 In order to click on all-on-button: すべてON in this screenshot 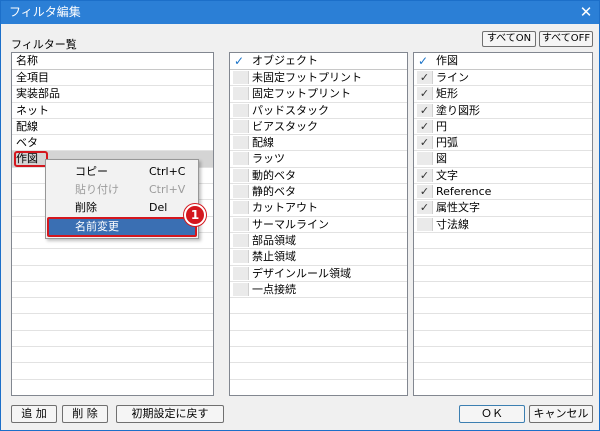, I will do `click(509, 39)`.